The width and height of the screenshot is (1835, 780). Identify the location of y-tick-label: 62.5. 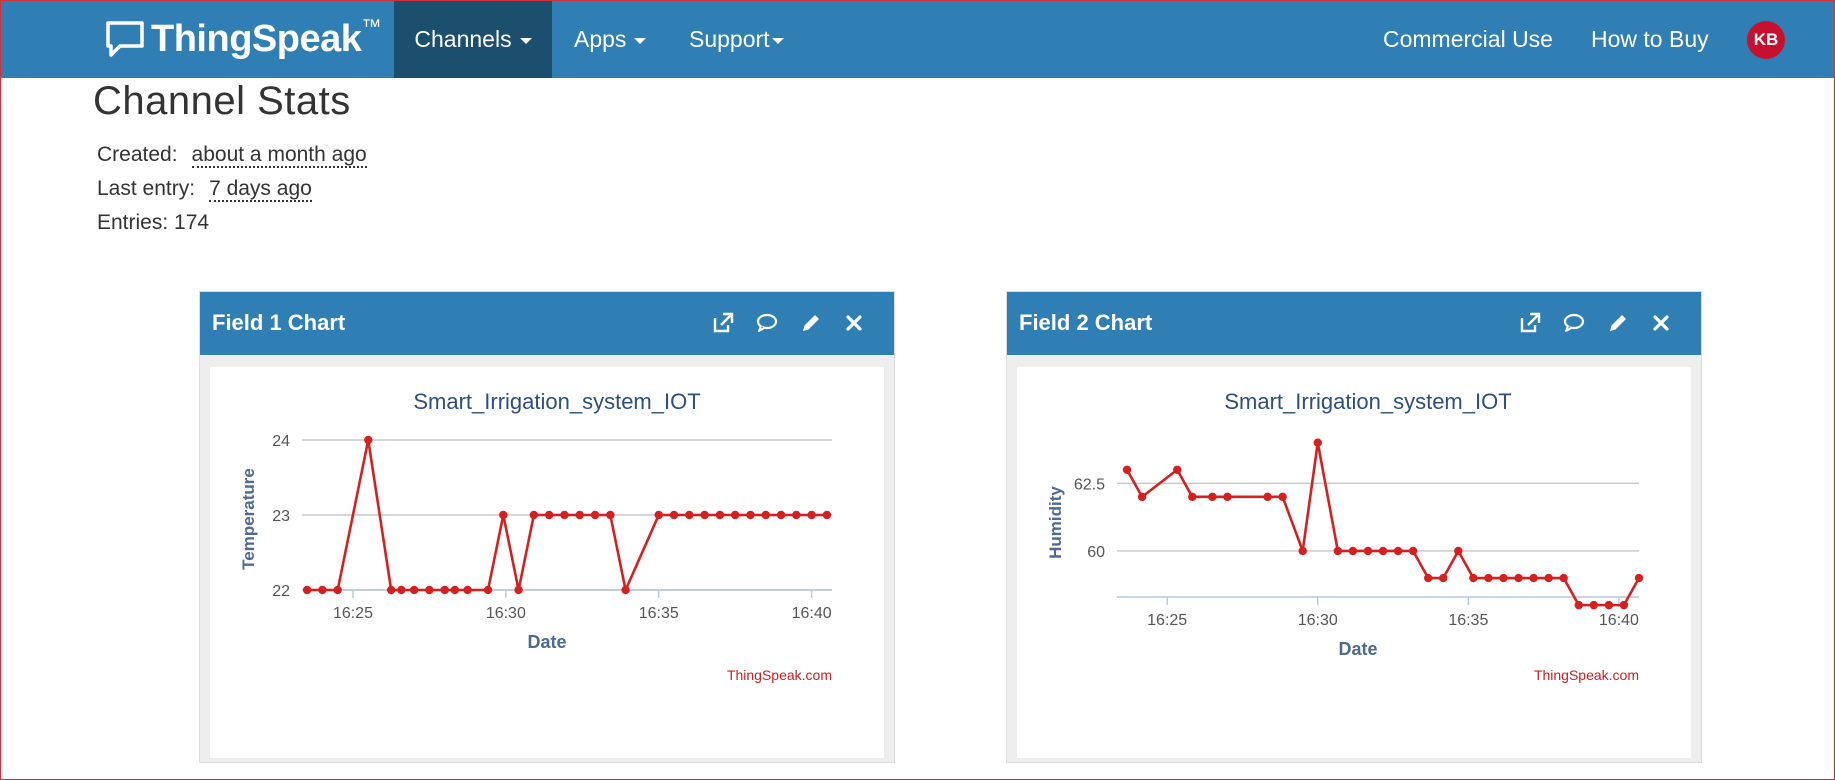
(1089, 484).